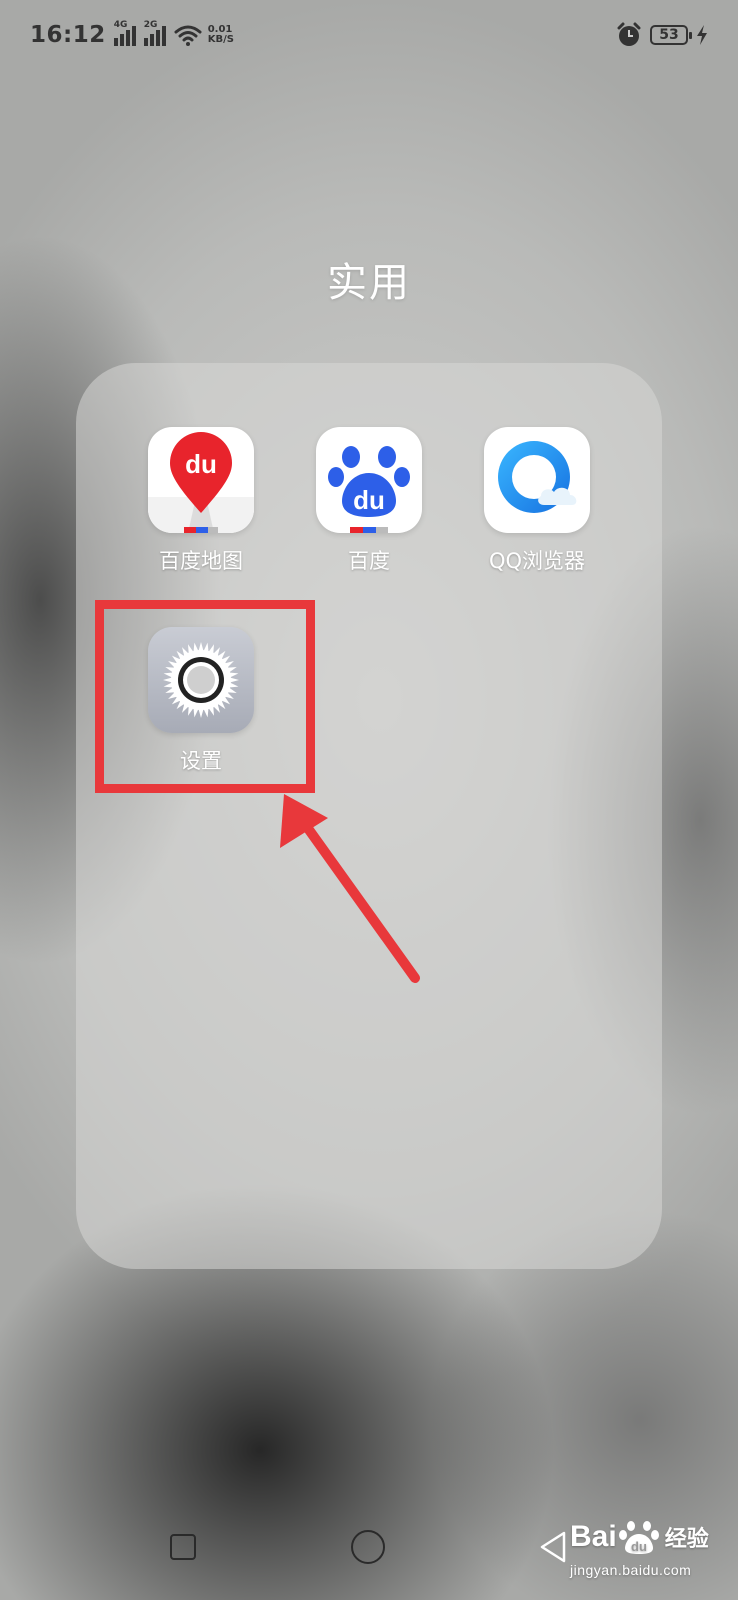 This screenshot has width=738, height=1600. I want to click on back-button, so click(553, 1547).